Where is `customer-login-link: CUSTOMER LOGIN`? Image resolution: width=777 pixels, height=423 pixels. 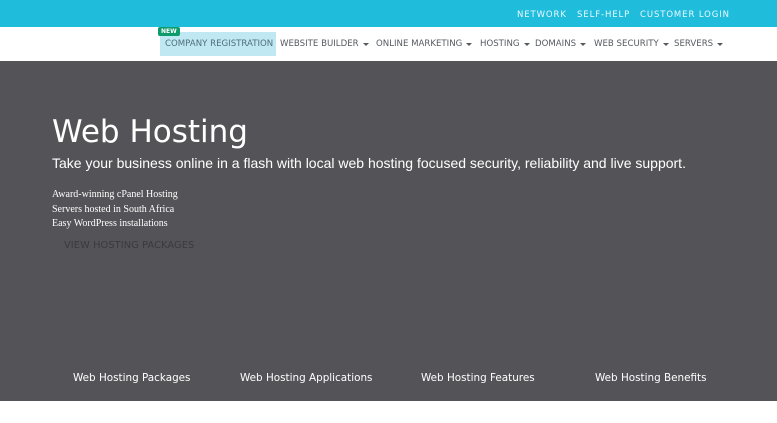 customer-login-link: CUSTOMER LOGIN is located at coordinates (685, 15).